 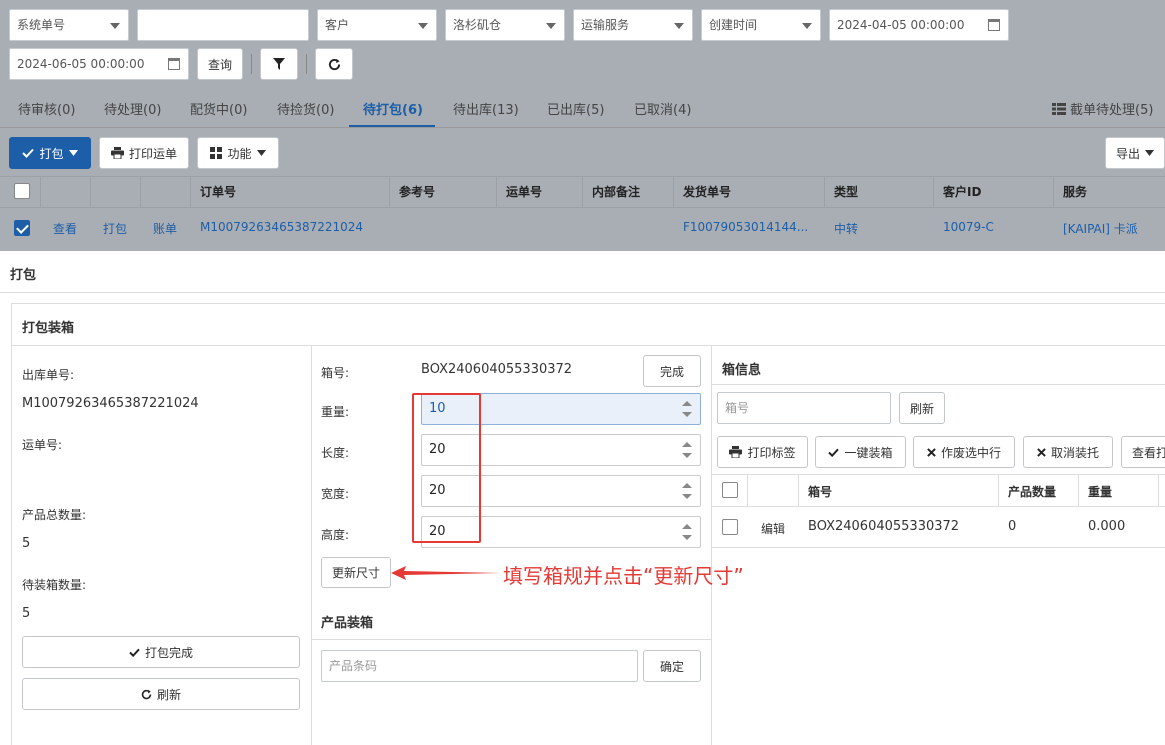 What do you see at coordinates (168, 652) in the screenshot?
I see `pack-done-label: 打包完成` at bounding box center [168, 652].